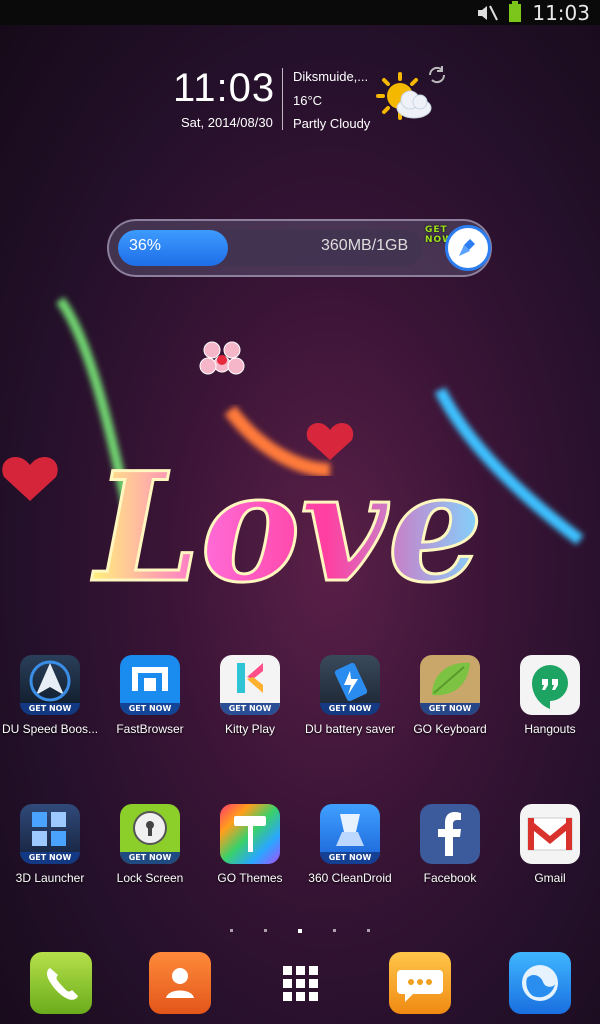 The image size is (600, 1024). Describe the element at coordinates (350, 878) in the screenshot. I see `app-label: 360 CleanDroid` at that location.